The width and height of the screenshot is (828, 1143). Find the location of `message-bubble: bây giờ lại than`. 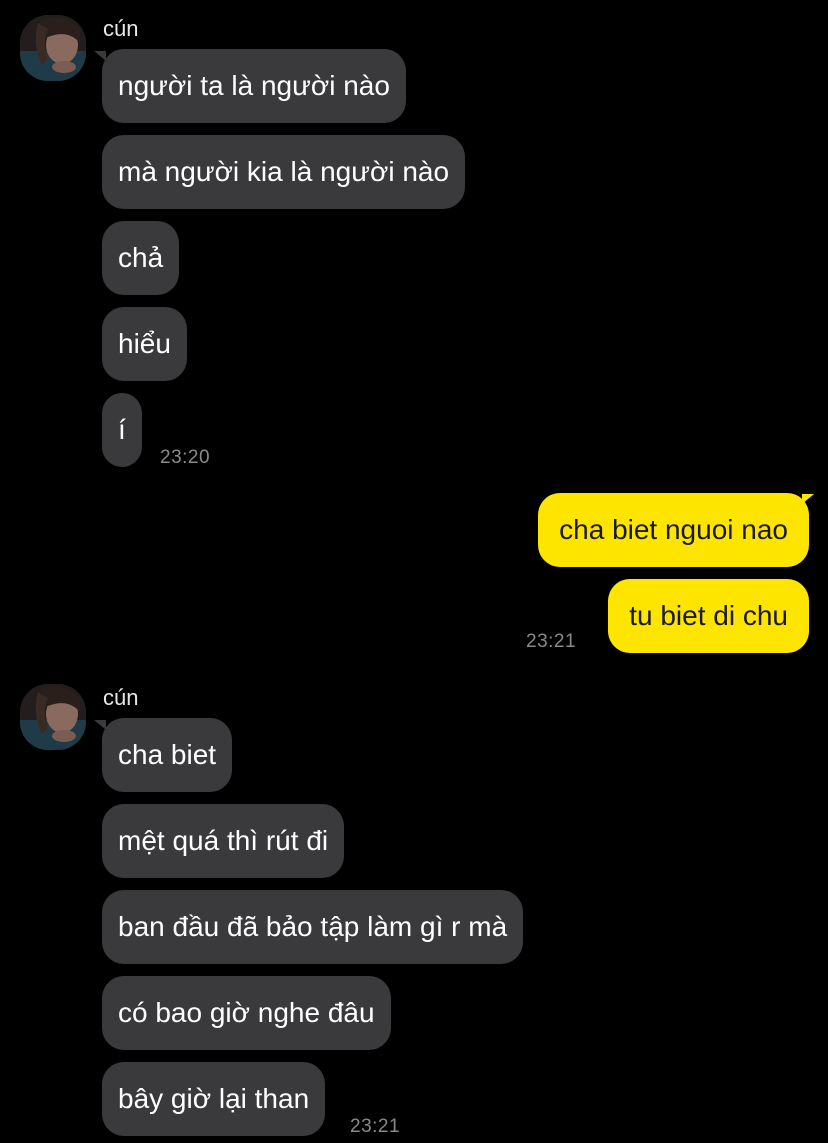

message-bubble: bây giờ lại than is located at coordinates (214, 1099).